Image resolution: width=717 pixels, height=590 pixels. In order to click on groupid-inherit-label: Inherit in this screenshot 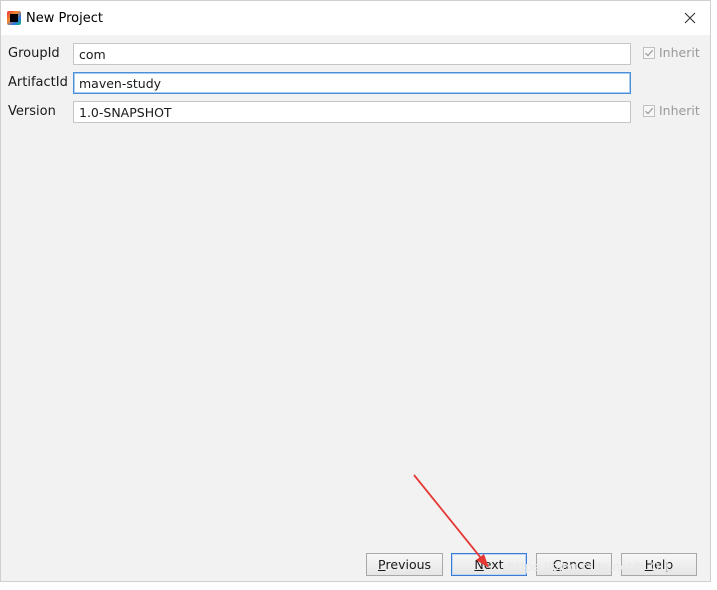, I will do `click(679, 52)`.